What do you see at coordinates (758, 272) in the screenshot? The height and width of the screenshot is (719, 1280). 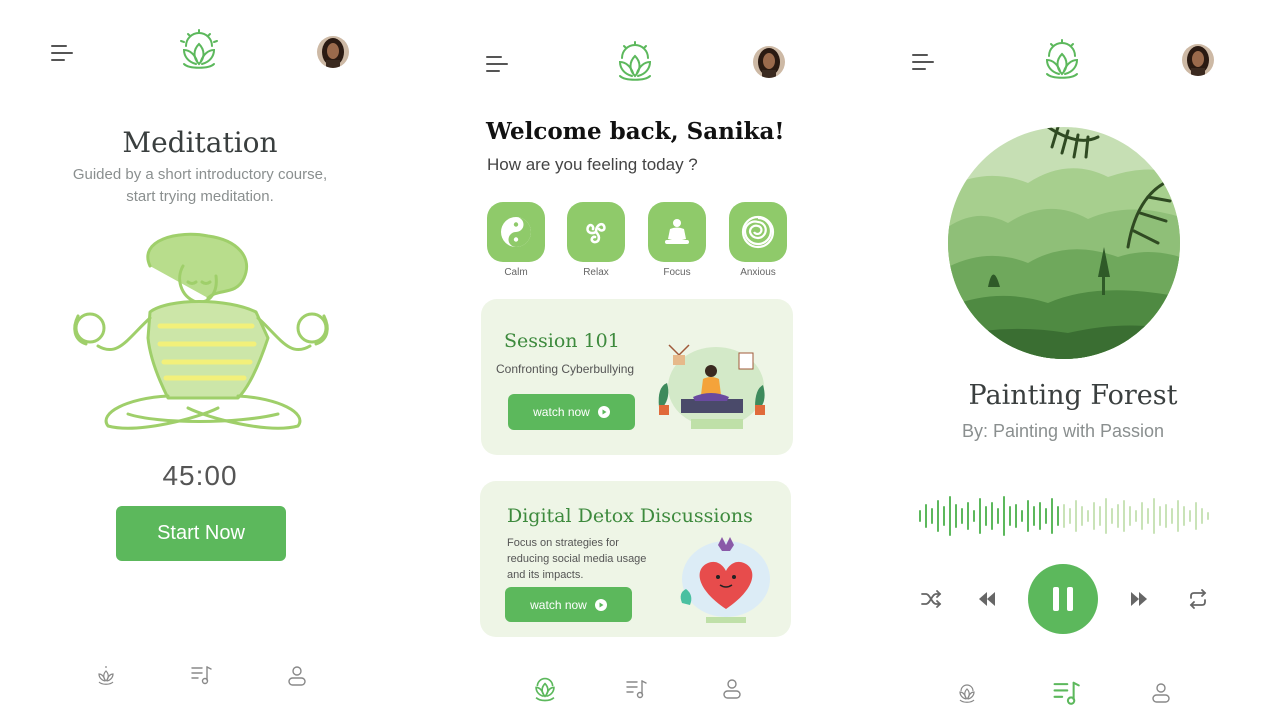 I see `mood-label-anxious: Anxious` at bounding box center [758, 272].